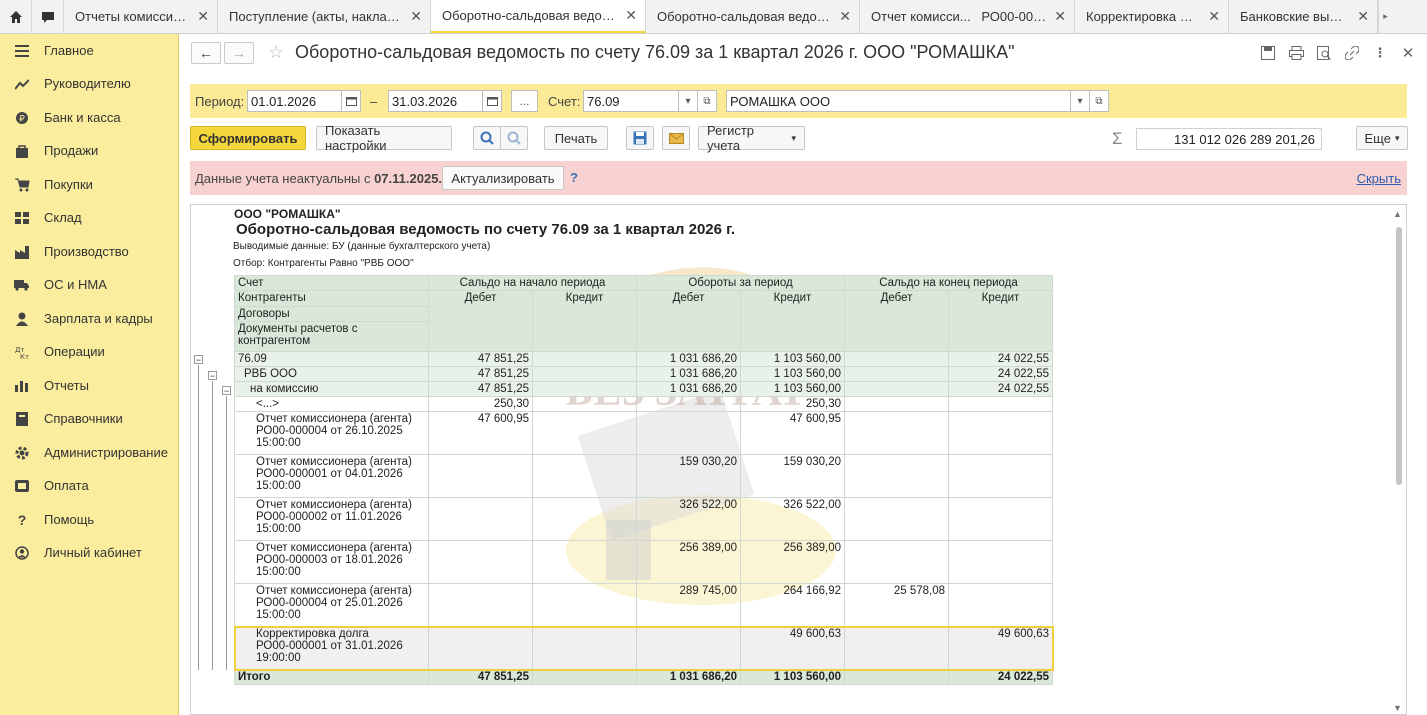  Describe the element at coordinates (89, 485) in the screenshot. I see `sidebar-item-payment: Оплата` at that location.